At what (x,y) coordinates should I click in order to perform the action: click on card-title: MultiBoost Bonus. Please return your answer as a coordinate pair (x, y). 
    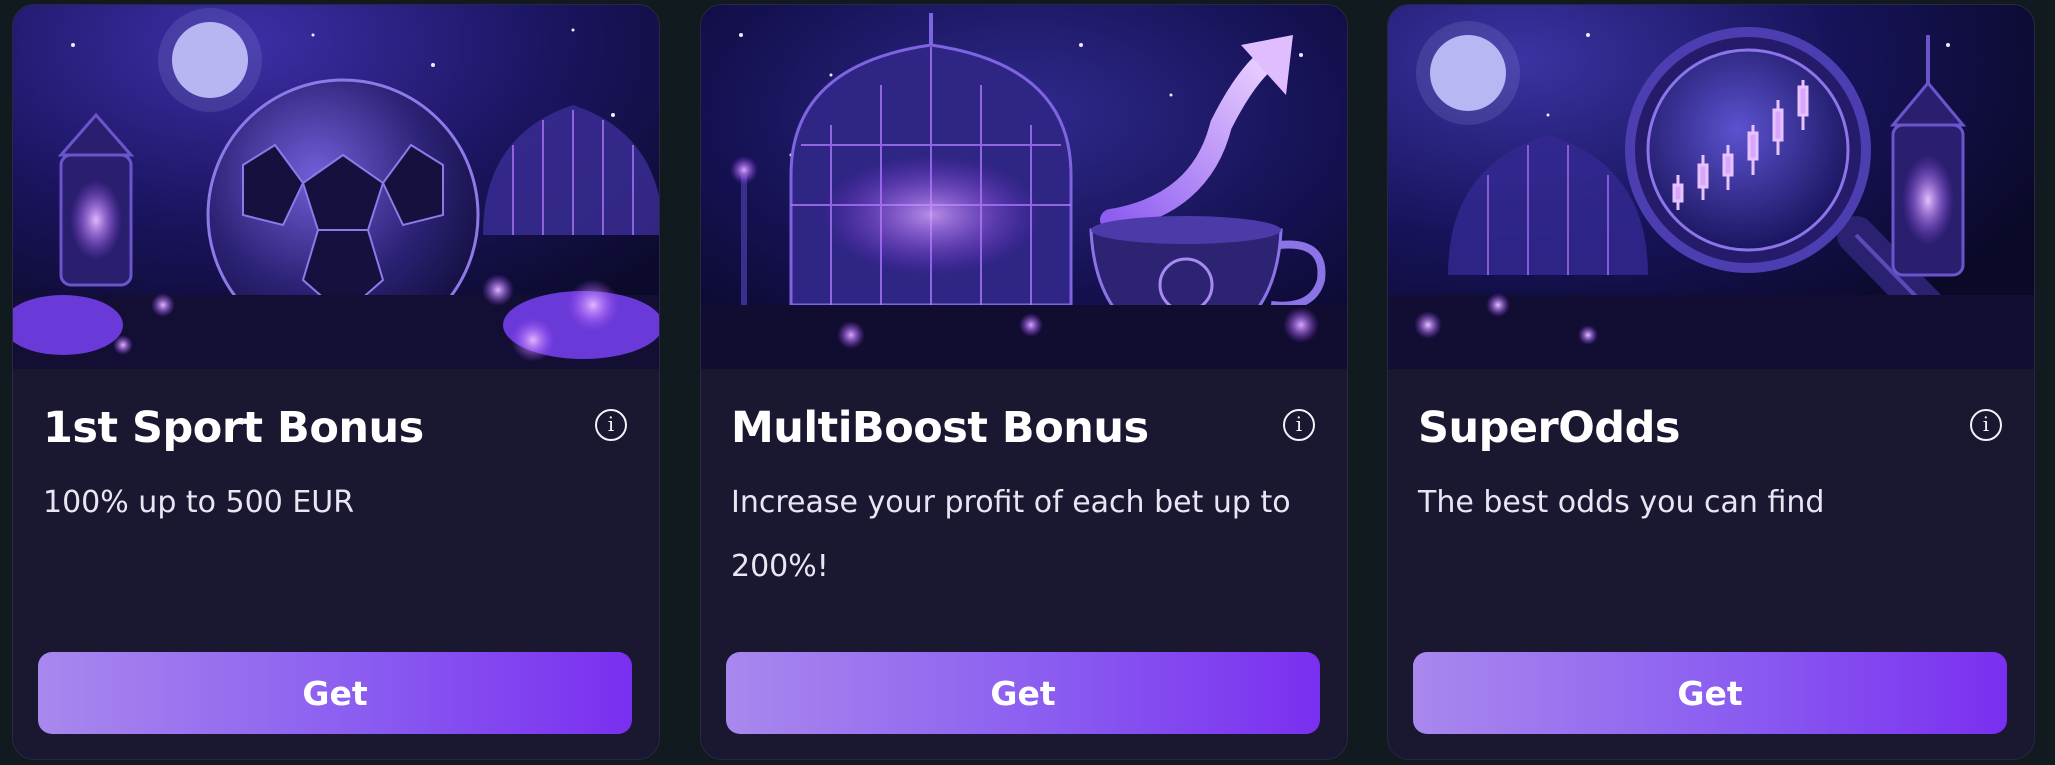
    Looking at the image, I should click on (940, 428).